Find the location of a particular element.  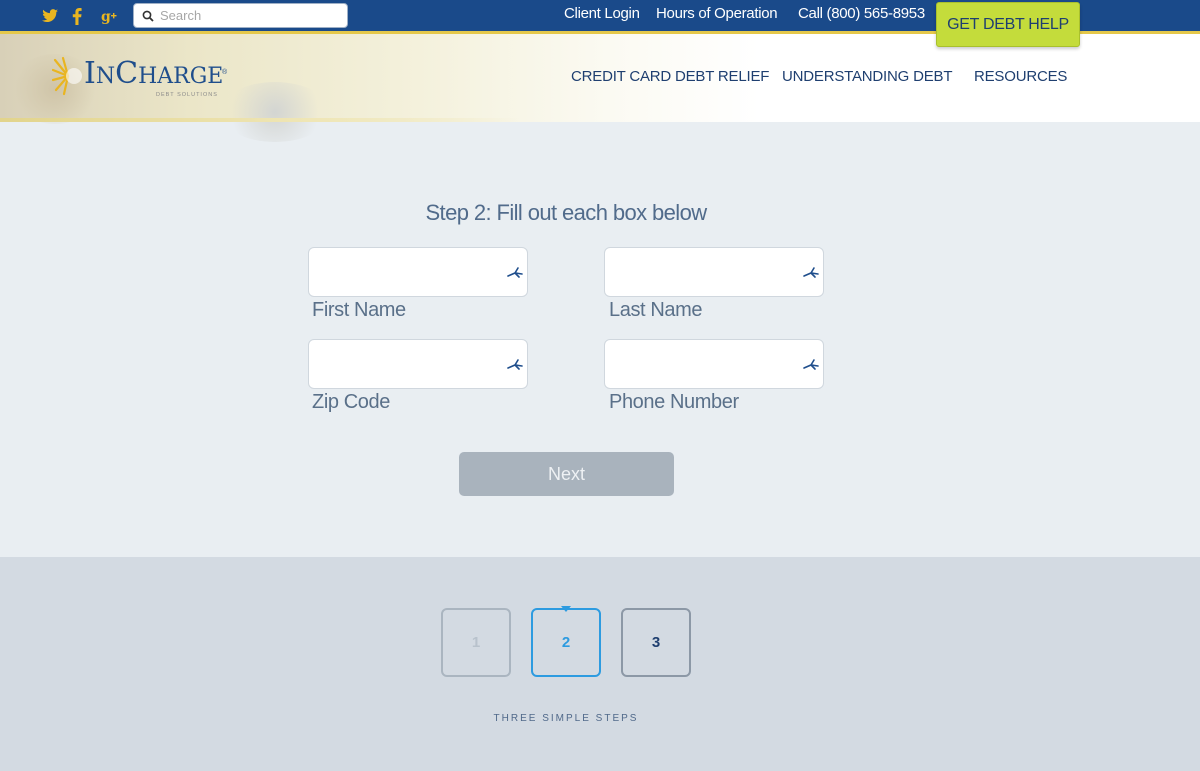

call-phone-link: Call (800) 565-8953 is located at coordinates (861, 13).